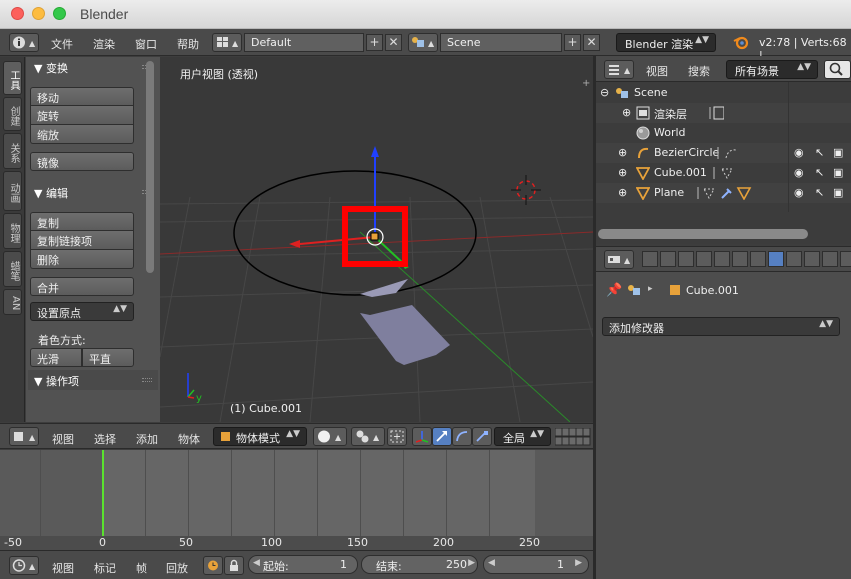  Describe the element at coordinates (104, 44) in the screenshot. I see `menu-render: 渲染` at that location.